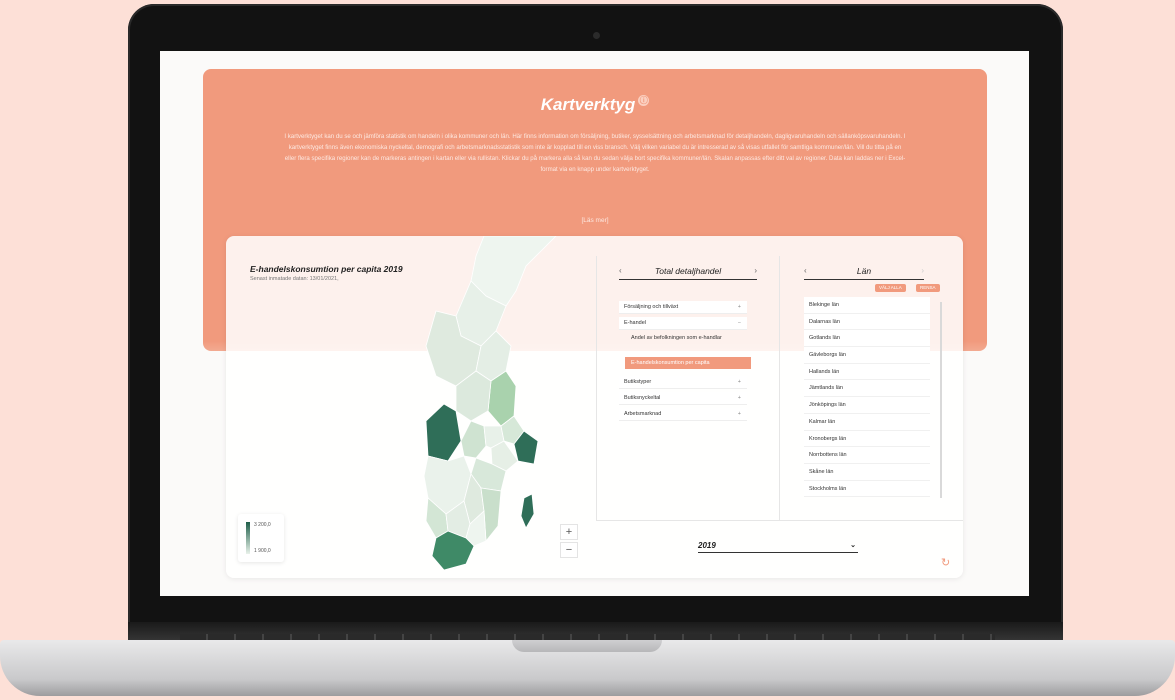 The width and height of the screenshot is (1175, 700). Describe the element at coordinates (689, 338) in the screenshot. I see `variable-subitem-andel: Andel av befolkningen som e-handlar` at that location.